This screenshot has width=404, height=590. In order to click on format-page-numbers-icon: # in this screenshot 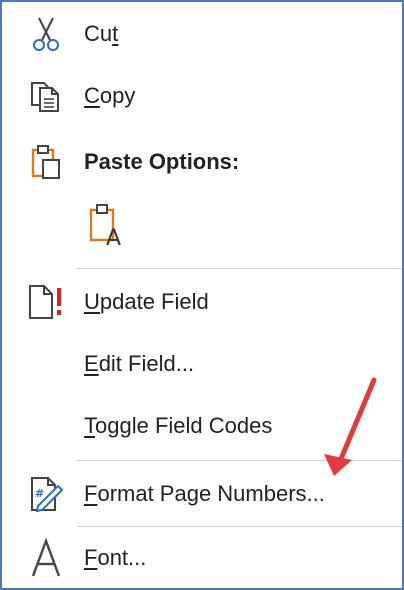, I will do `click(46, 494)`.